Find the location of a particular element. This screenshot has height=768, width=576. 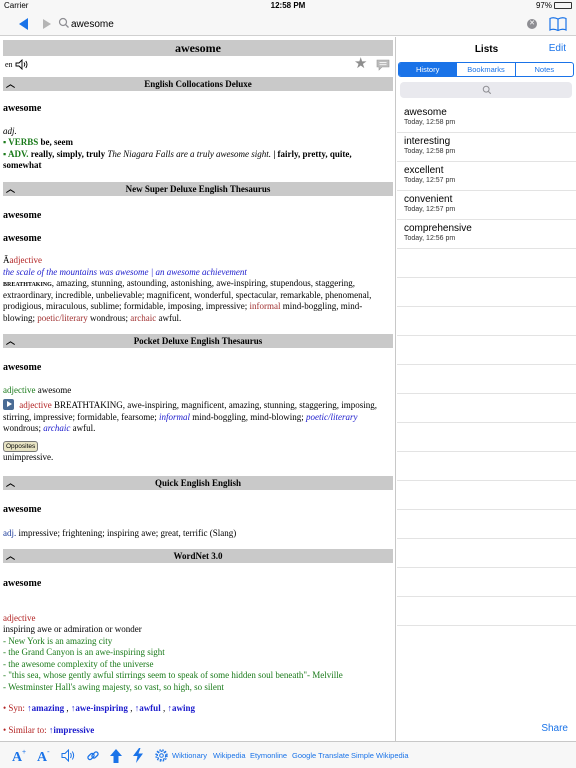

section-header-collocations: ︿ English Collocations Deluxe is located at coordinates (198, 84).